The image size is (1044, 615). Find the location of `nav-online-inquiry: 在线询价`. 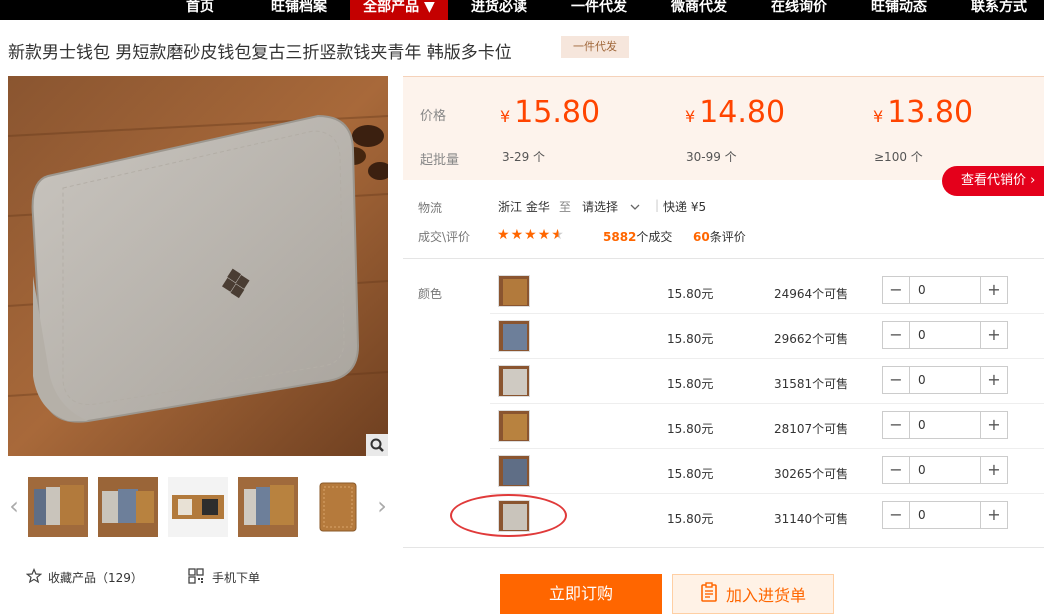

nav-online-inquiry: 在线询价 is located at coordinates (799, 10).